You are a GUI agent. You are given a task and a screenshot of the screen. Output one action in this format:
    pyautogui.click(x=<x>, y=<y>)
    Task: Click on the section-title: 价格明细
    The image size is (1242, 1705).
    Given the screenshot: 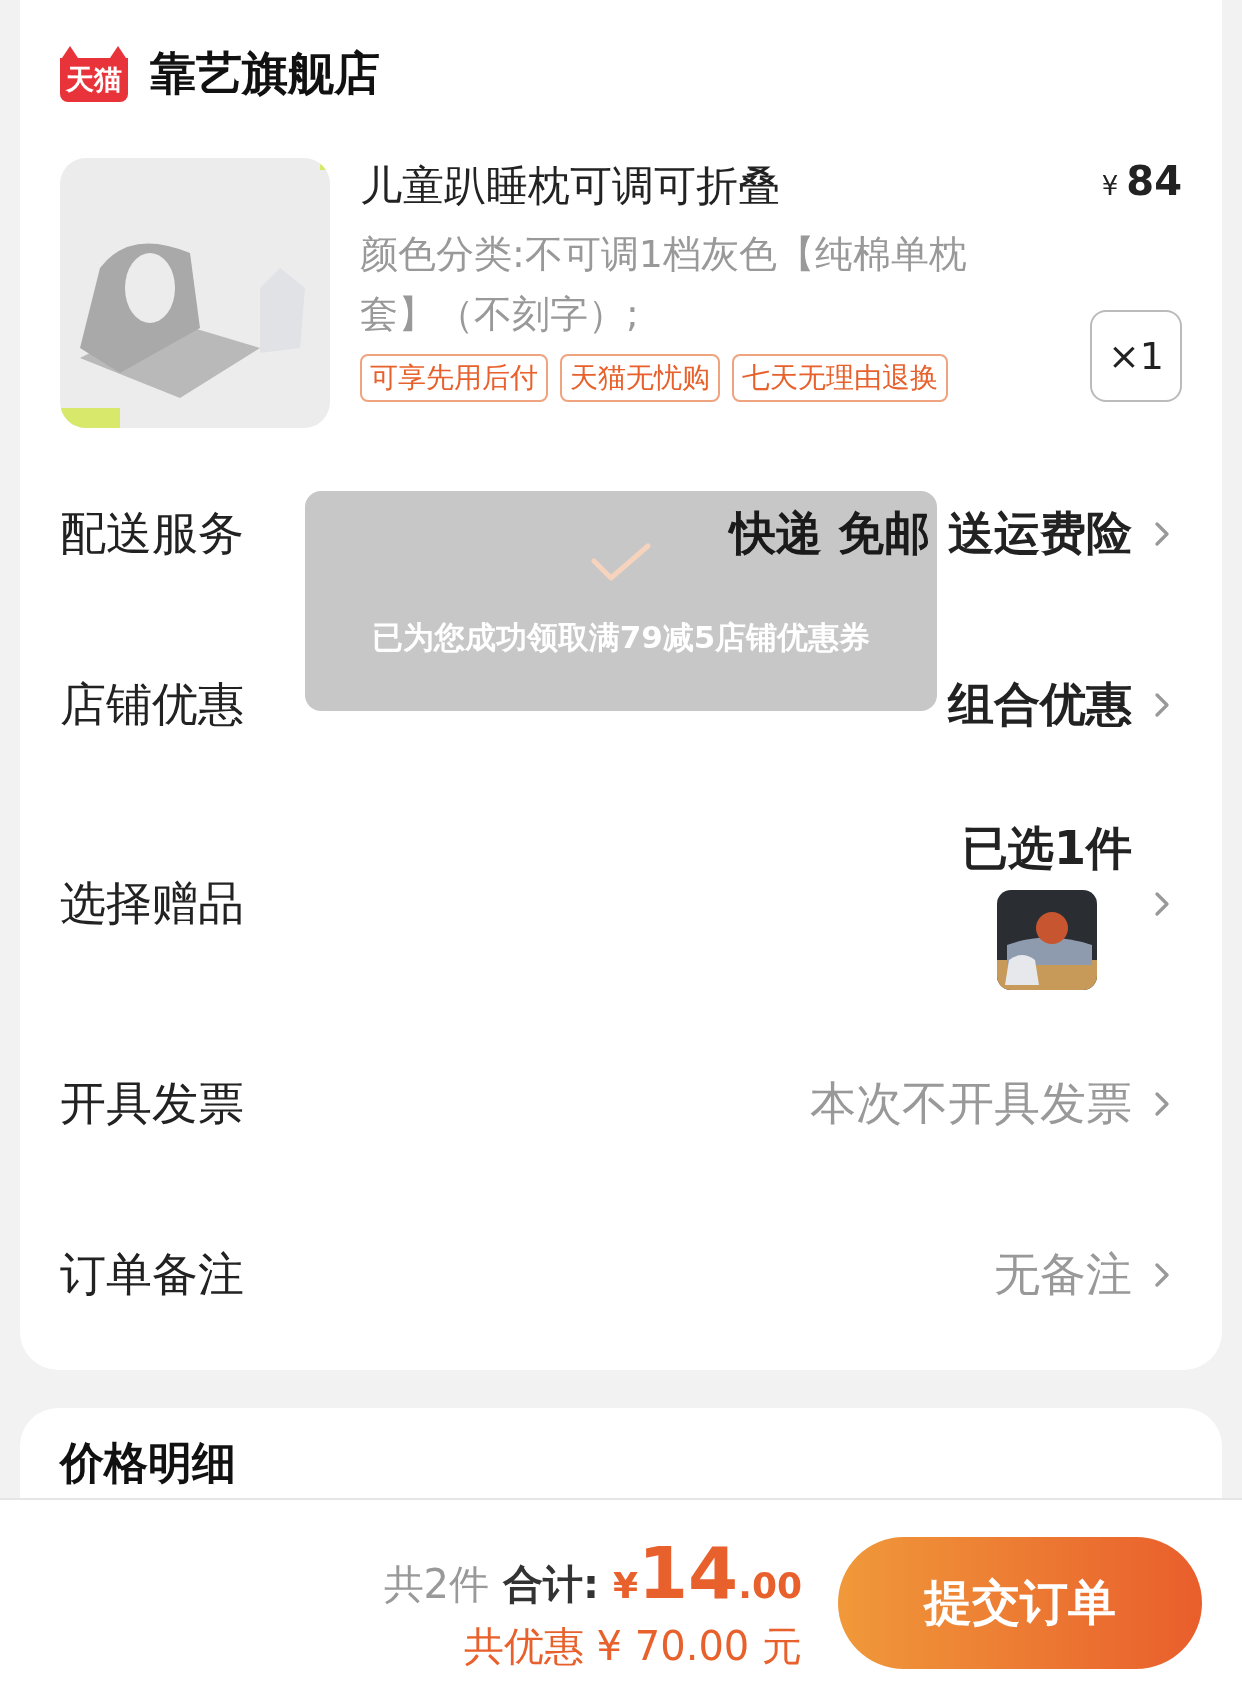 What is the action you would take?
    pyautogui.click(x=148, y=1462)
    